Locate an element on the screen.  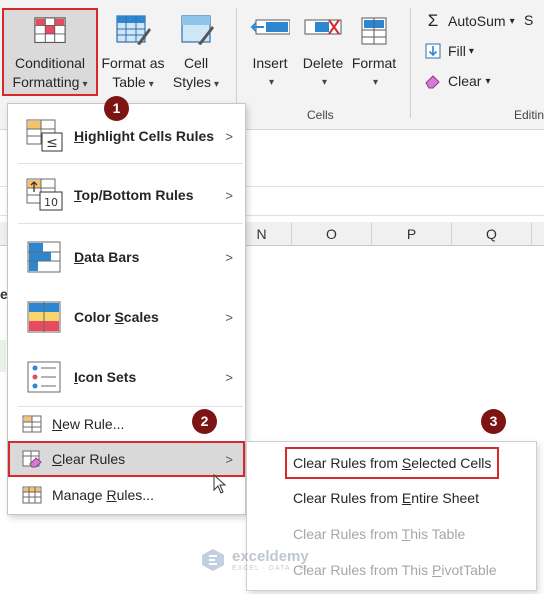
cell-styles-button: Cell Styles ▾ is located at coordinates (196, 54).